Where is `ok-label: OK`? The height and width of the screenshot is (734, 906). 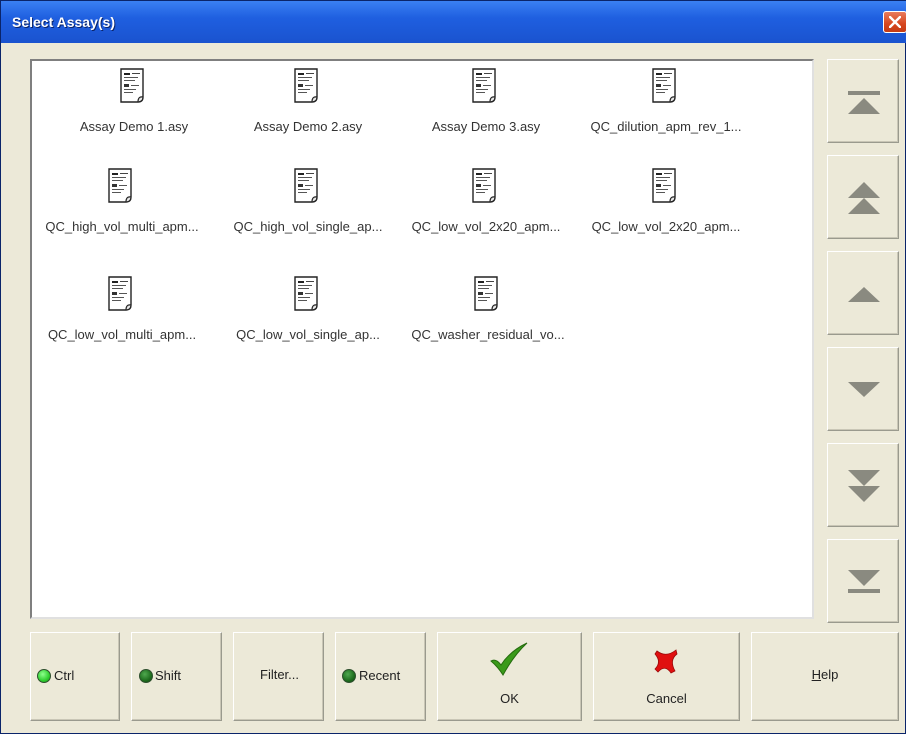
ok-label: OK is located at coordinates (509, 698).